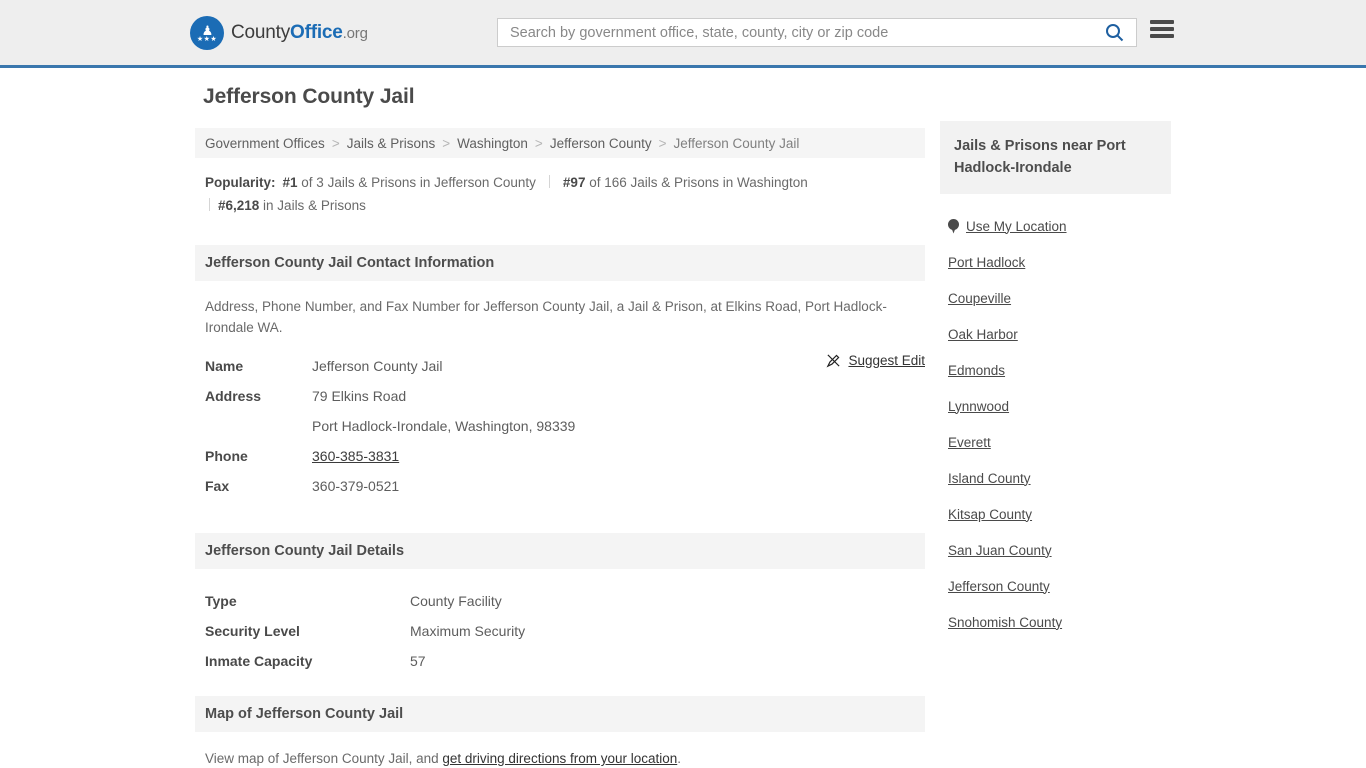  I want to click on sidebar-item-snohomish-county: Snohomish County, so click(1055, 622).